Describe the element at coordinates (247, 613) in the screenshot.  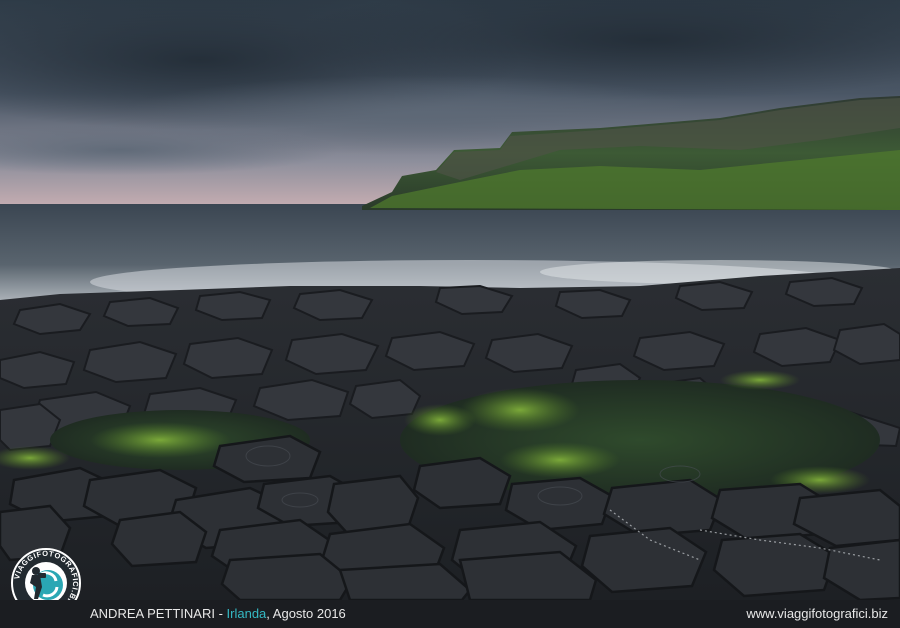
I see `location-link: Irlanda` at that location.